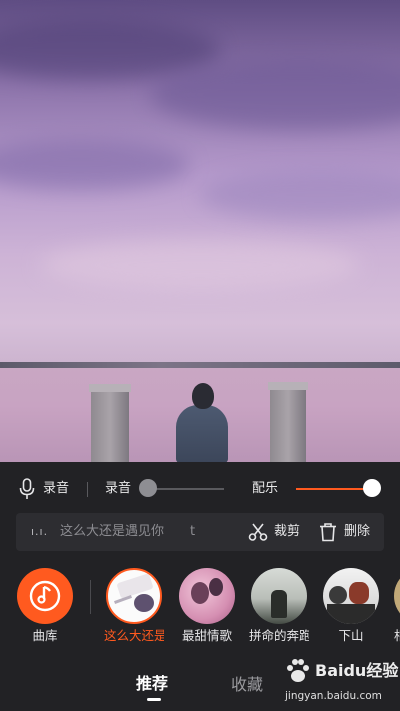 This screenshot has width=400, height=711. Describe the element at coordinates (288, 424) in the screenshot. I see `wooden-post-right` at that location.